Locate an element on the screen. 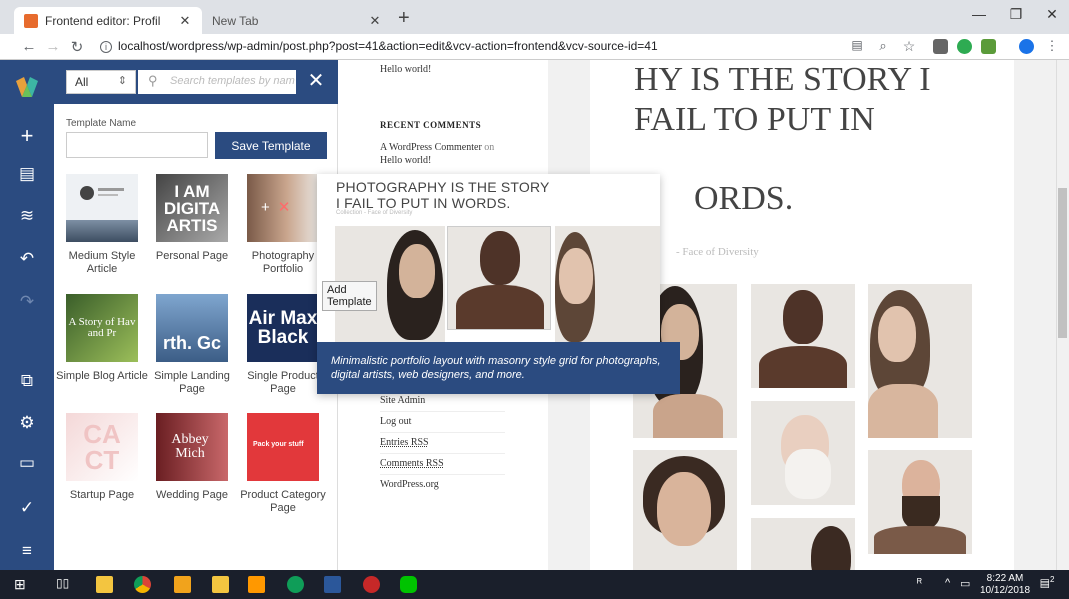 The height and width of the screenshot is (599, 1069). thumb-text: CA CT is located at coordinates (102, 447).